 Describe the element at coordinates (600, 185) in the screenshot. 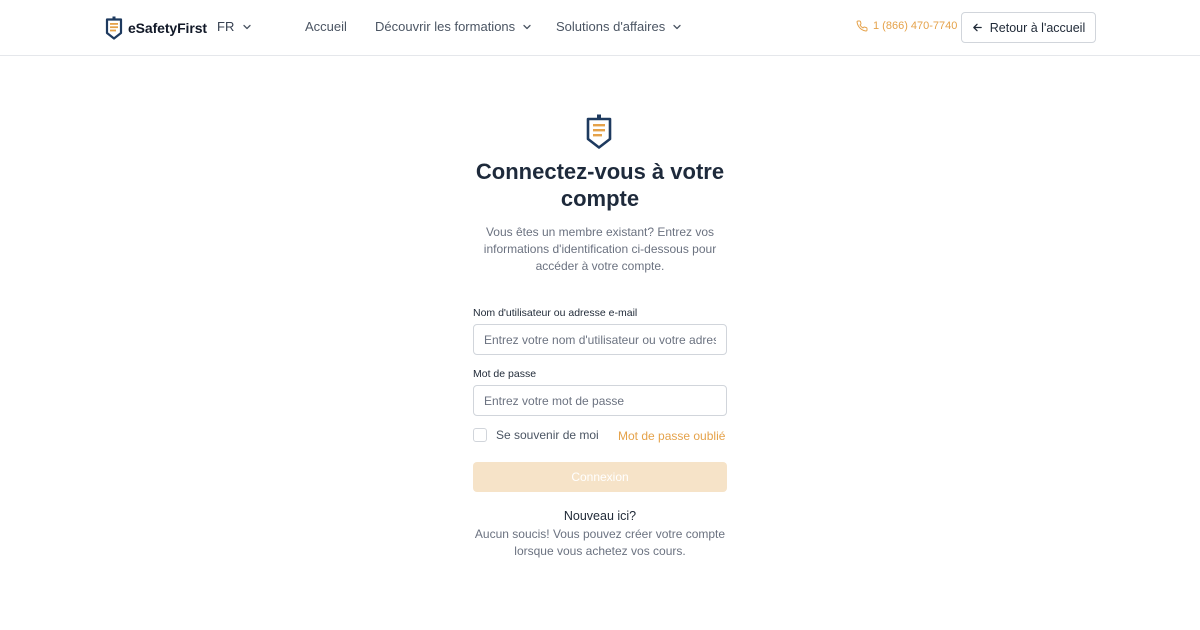

I see `page-title: Connectez-vous à votre compte` at that location.